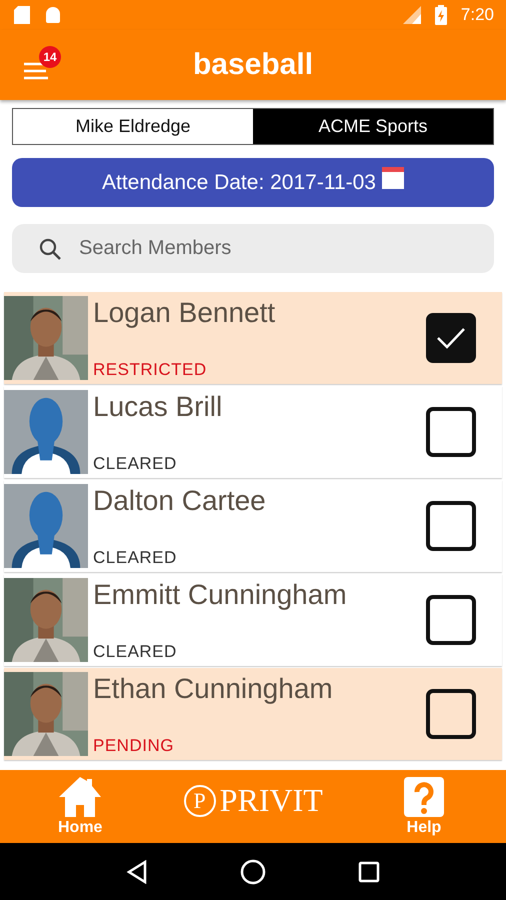 This screenshot has height=900, width=506. What do you see at coordinates (410, 15) in the screenshot?
I see `signal-icon` at bounding box center [410, 15].